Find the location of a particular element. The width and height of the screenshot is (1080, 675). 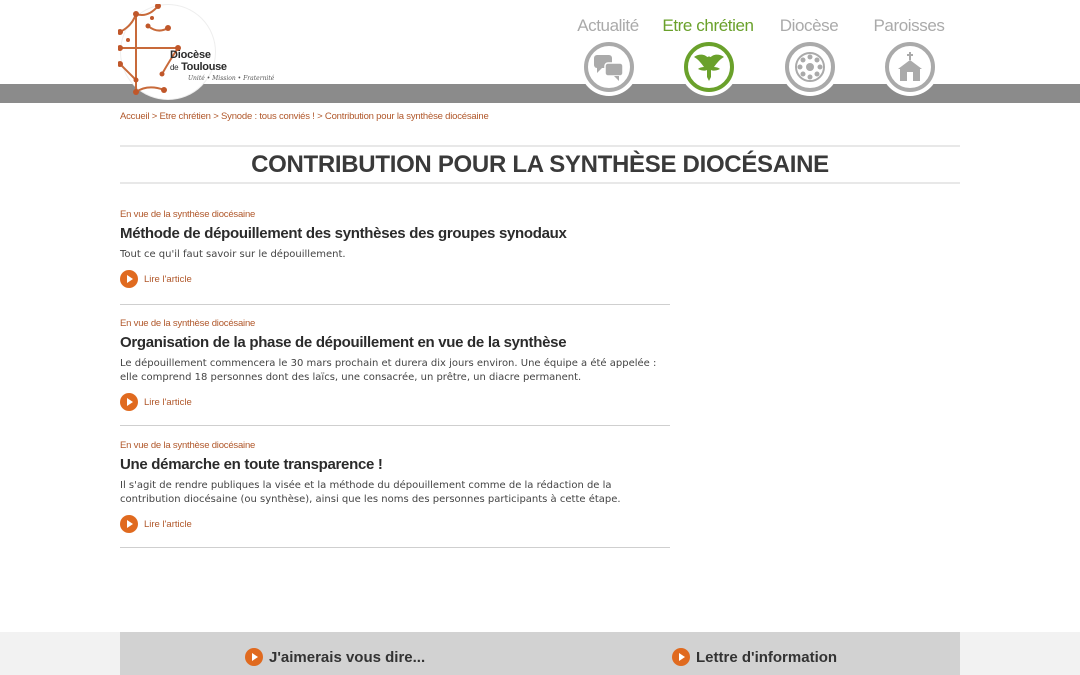

dove-icon is located at coordinates (709, 67).